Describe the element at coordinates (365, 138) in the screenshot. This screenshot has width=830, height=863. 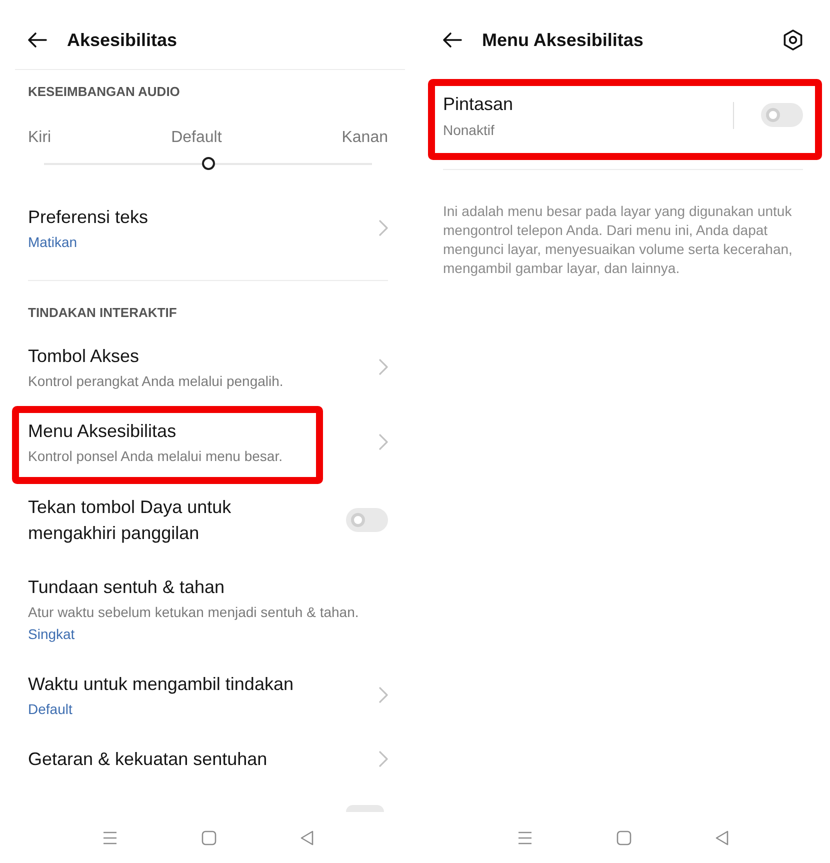
I see `balance-right-label: Kanan` at that location.